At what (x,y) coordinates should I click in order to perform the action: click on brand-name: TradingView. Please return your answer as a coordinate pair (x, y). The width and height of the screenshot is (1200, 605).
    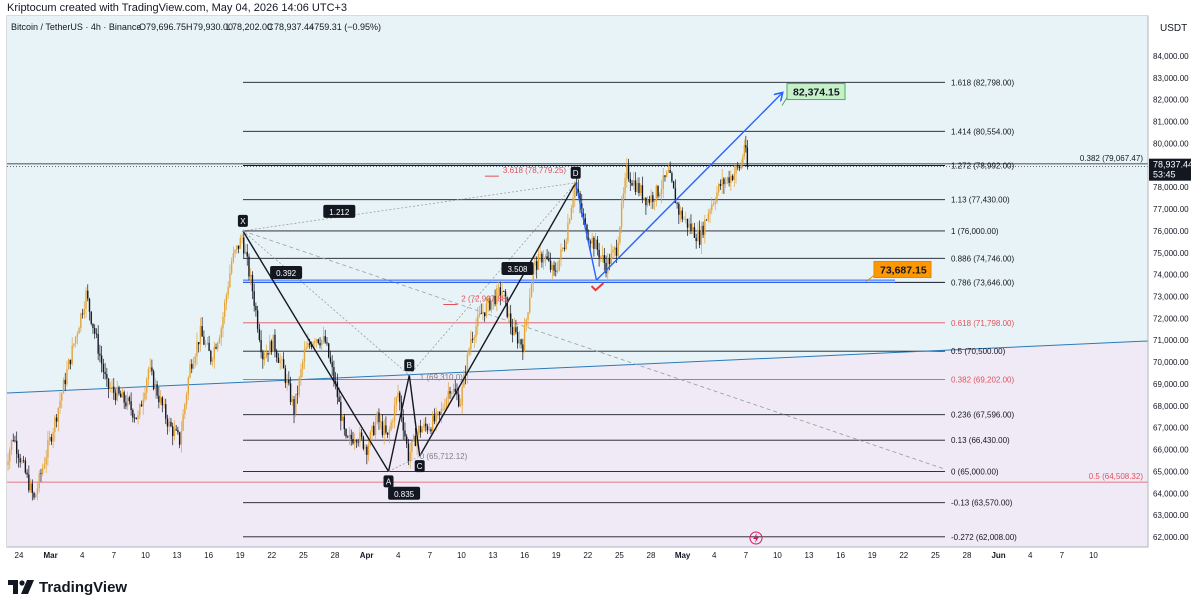
    Looking at the image, I should click on (83, 587).